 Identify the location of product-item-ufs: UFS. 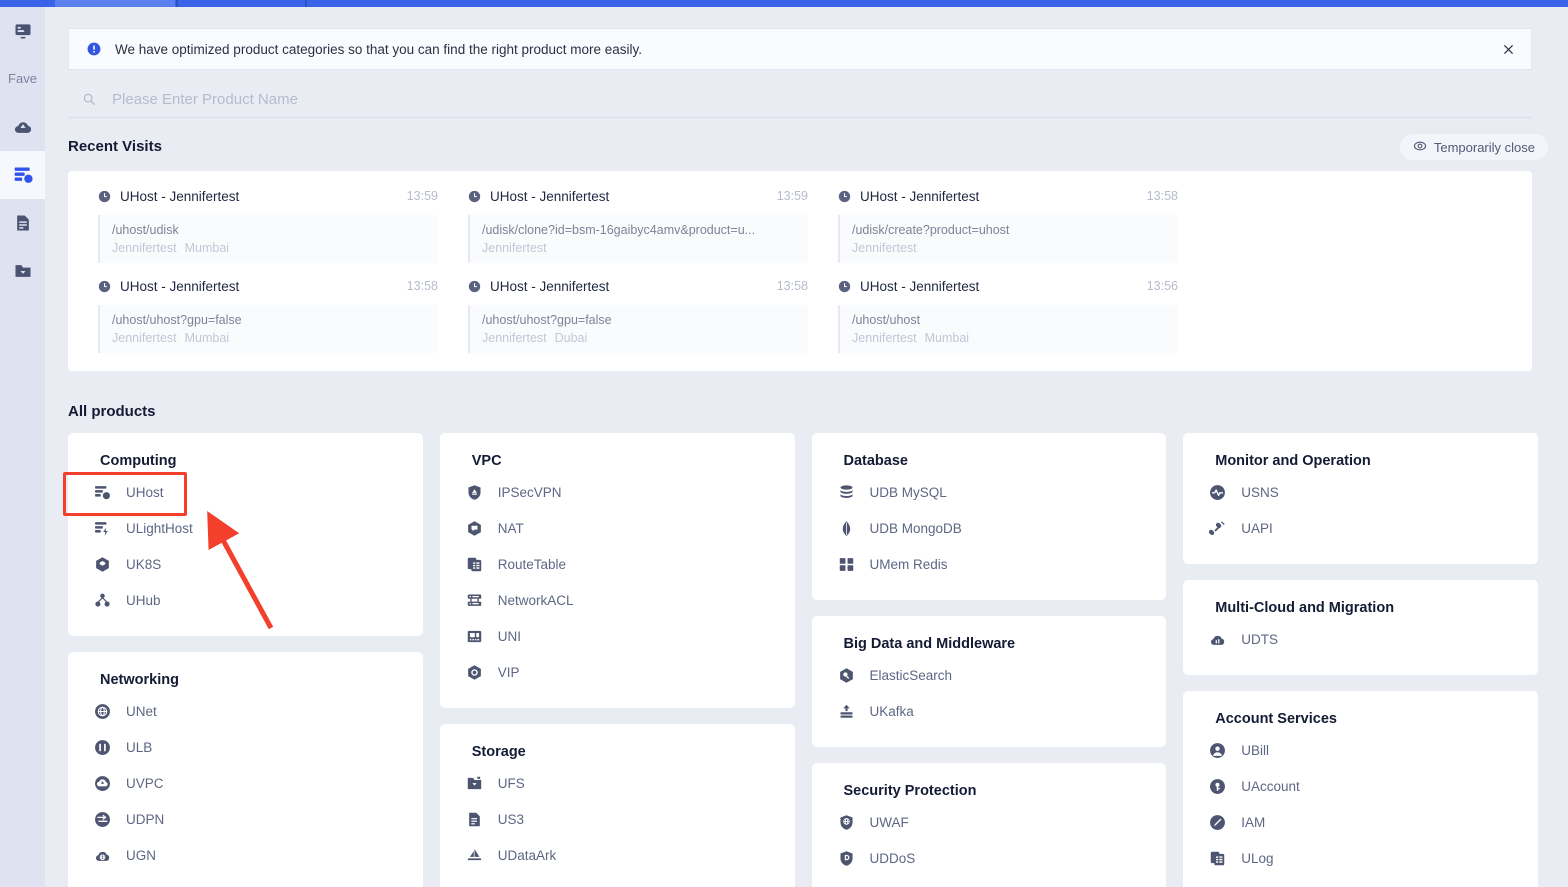
(617, 783).